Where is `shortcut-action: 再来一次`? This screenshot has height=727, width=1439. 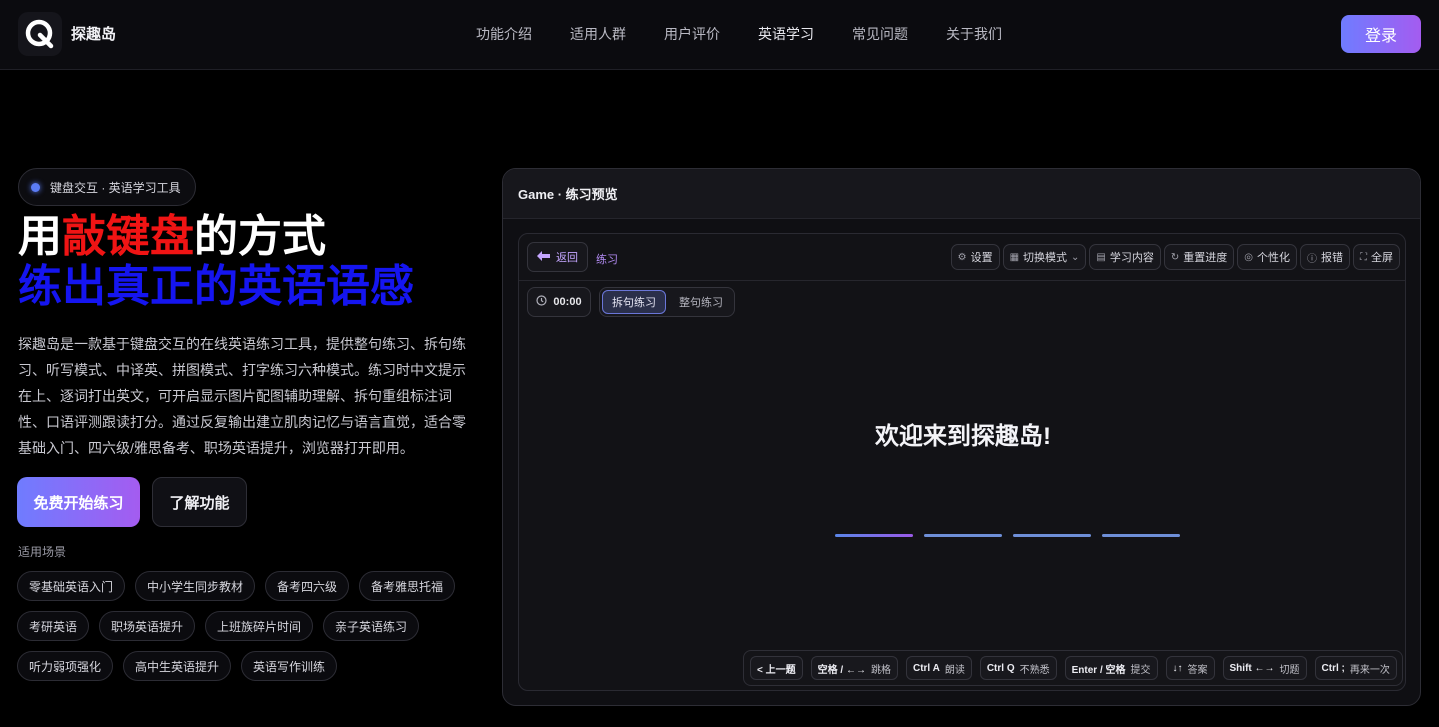 shortcut-action: 再来一次 is located at coordinates (1369, 670).